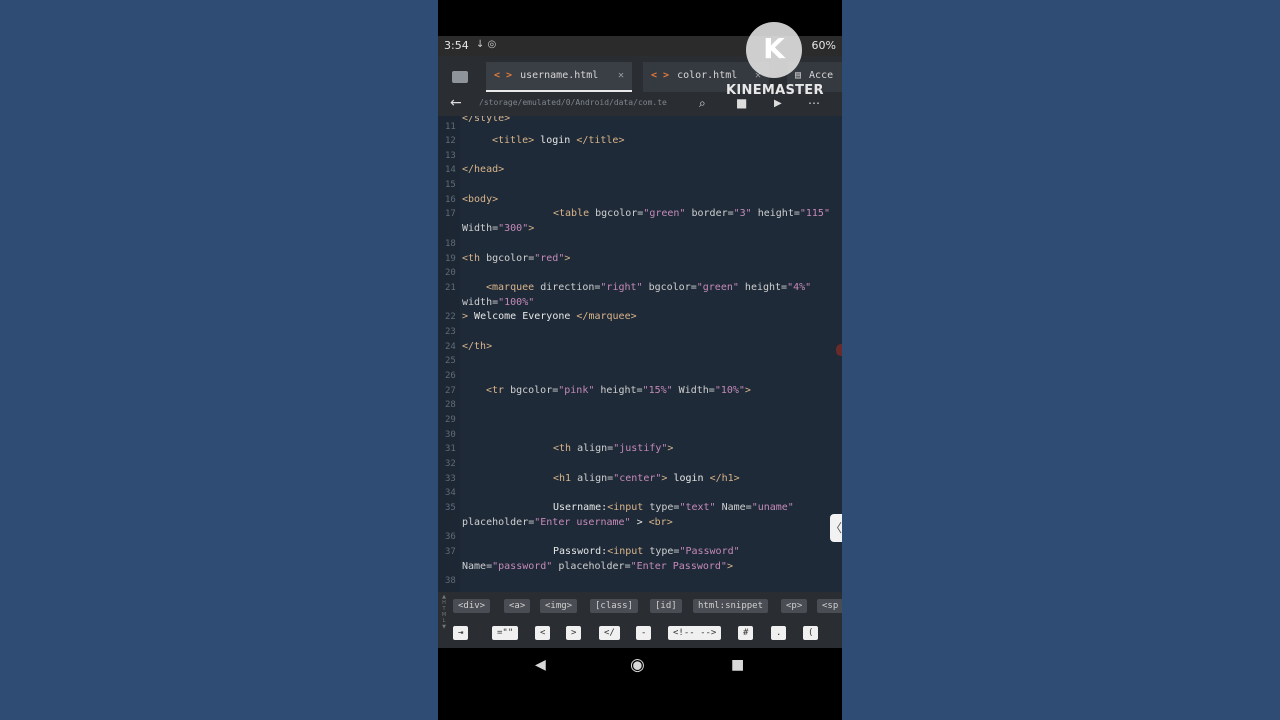 The image size is (1280, 720). I want to click on snippet-chip: <div>, so click(472, 606).